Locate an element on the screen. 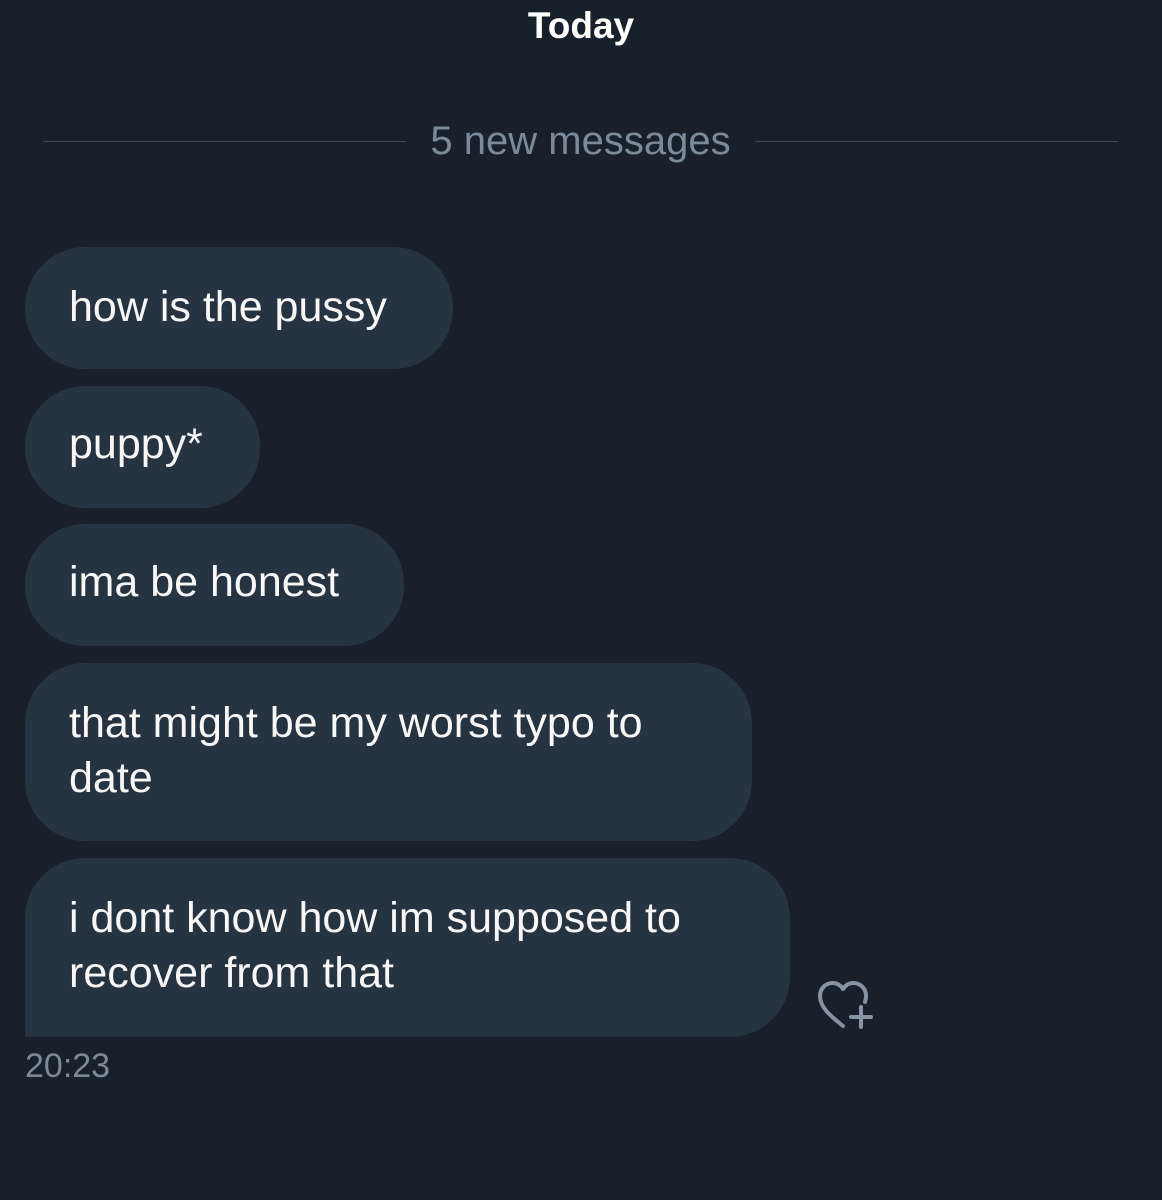 The image size is (1162, 1200). divider-line-right is located at coordinates (936, 141).